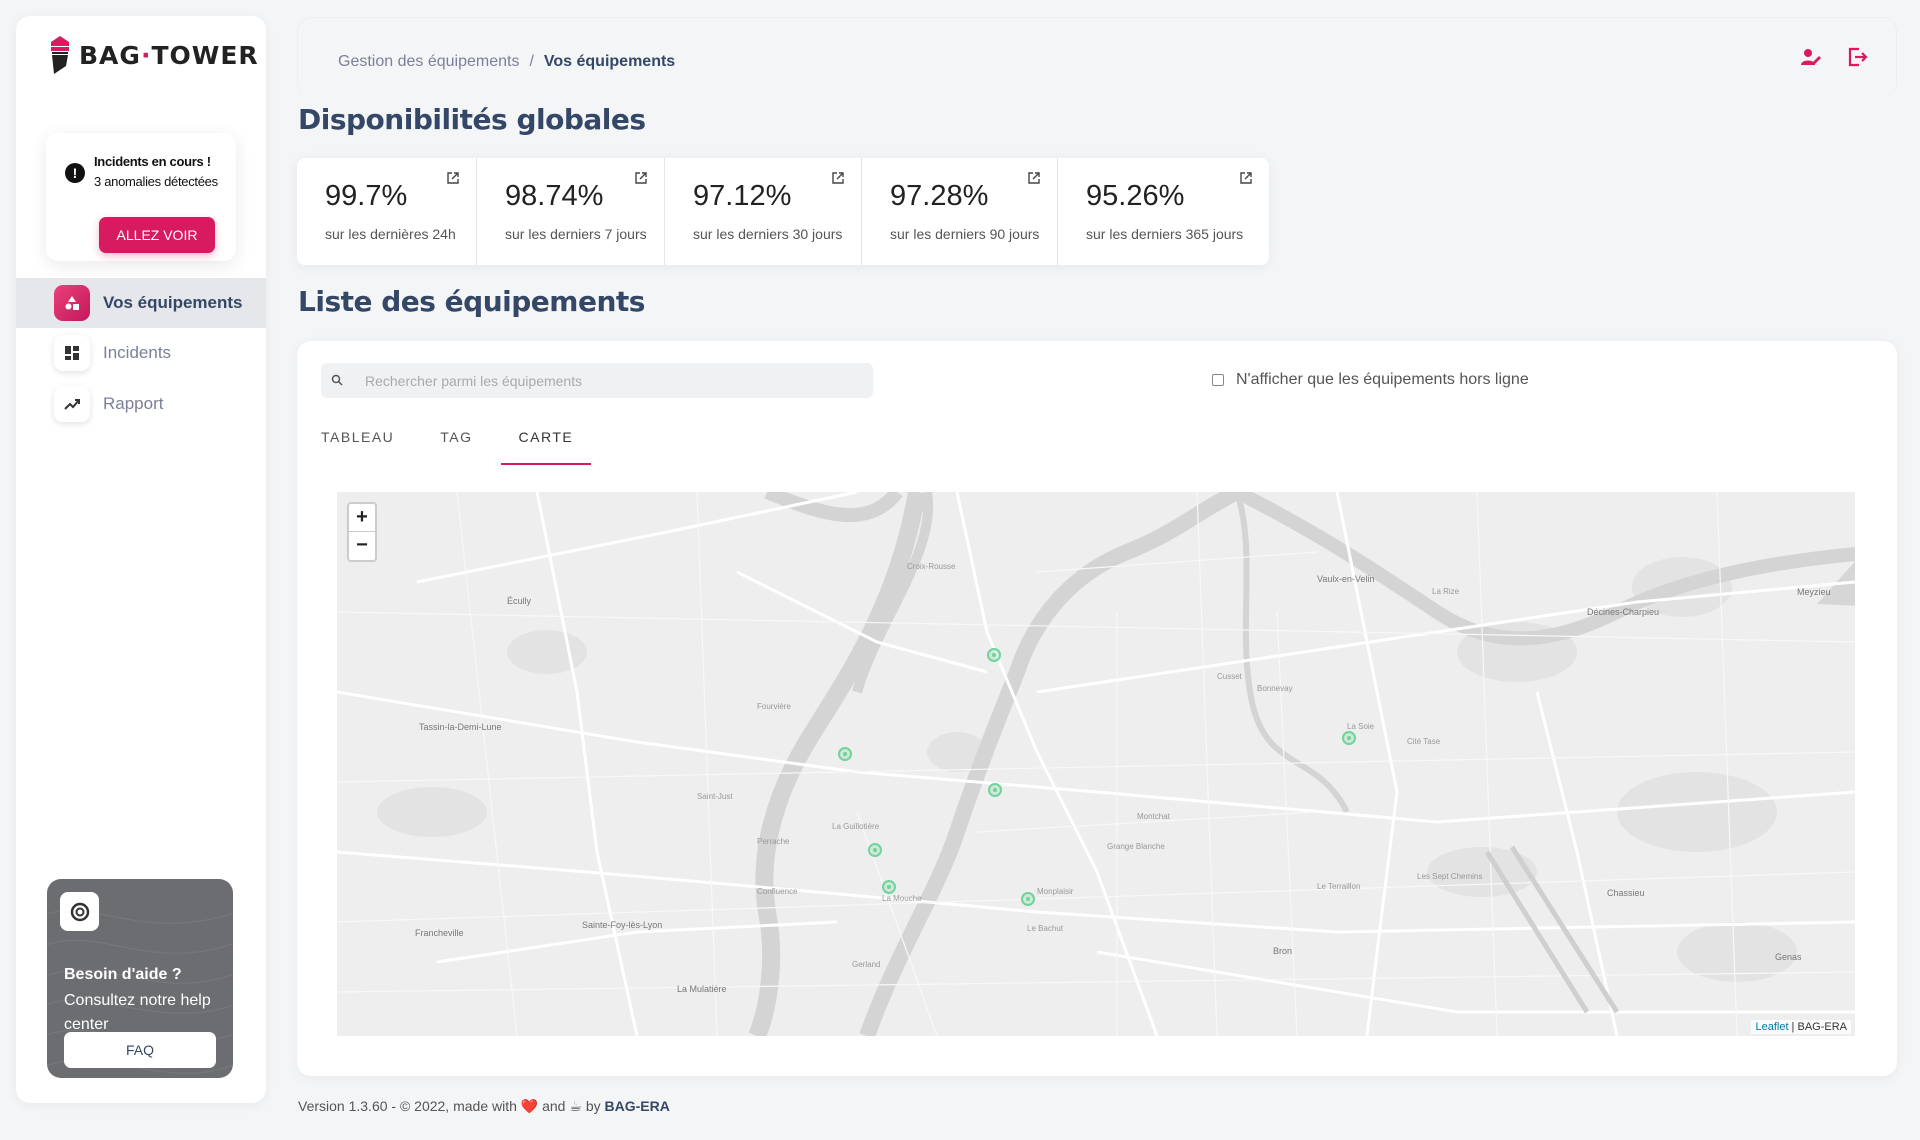 The width and height of the screenshot is (1920, 1140). Describe the element at coordinates (1811, 57) in the screenshot. I see `edit-user-icon` at that location.